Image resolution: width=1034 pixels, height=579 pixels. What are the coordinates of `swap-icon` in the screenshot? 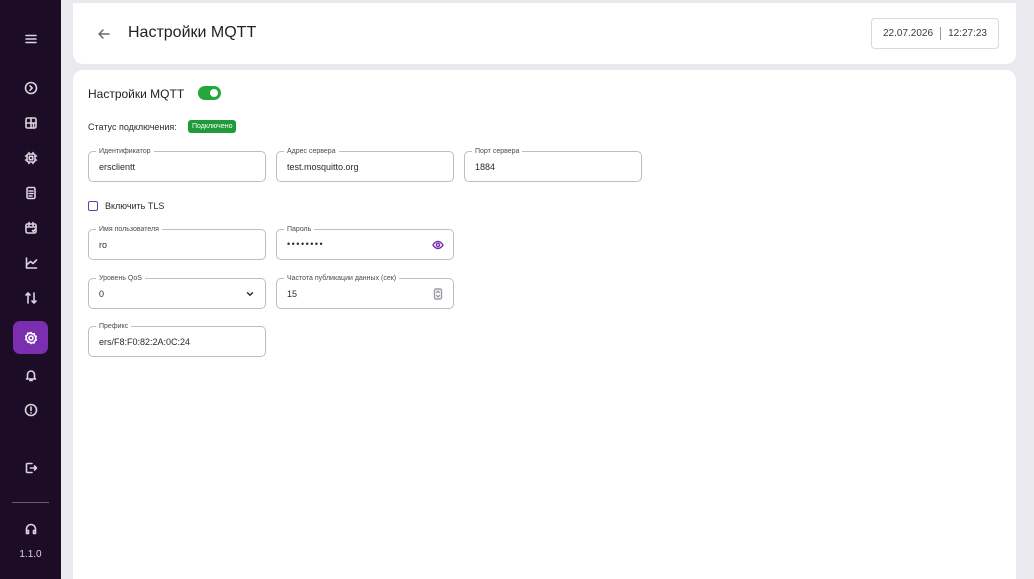 It's located at (30, 297).